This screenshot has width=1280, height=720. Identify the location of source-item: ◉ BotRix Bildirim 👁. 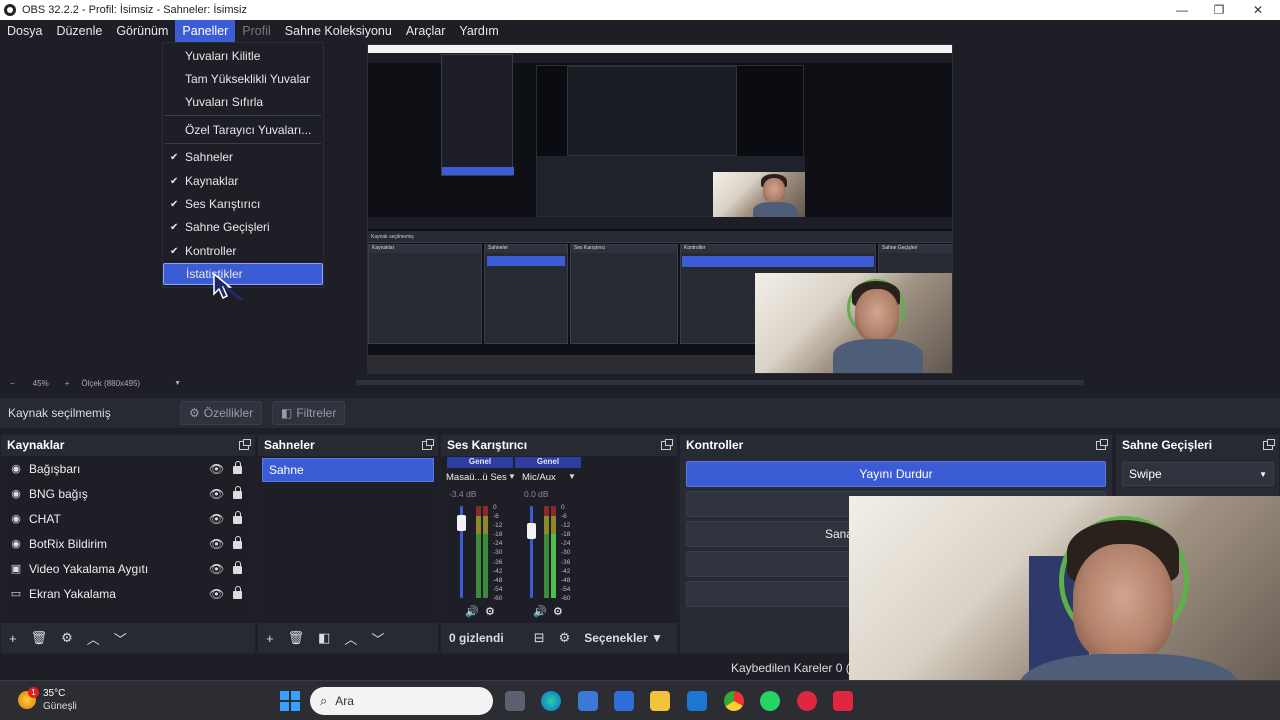
(128, 543).